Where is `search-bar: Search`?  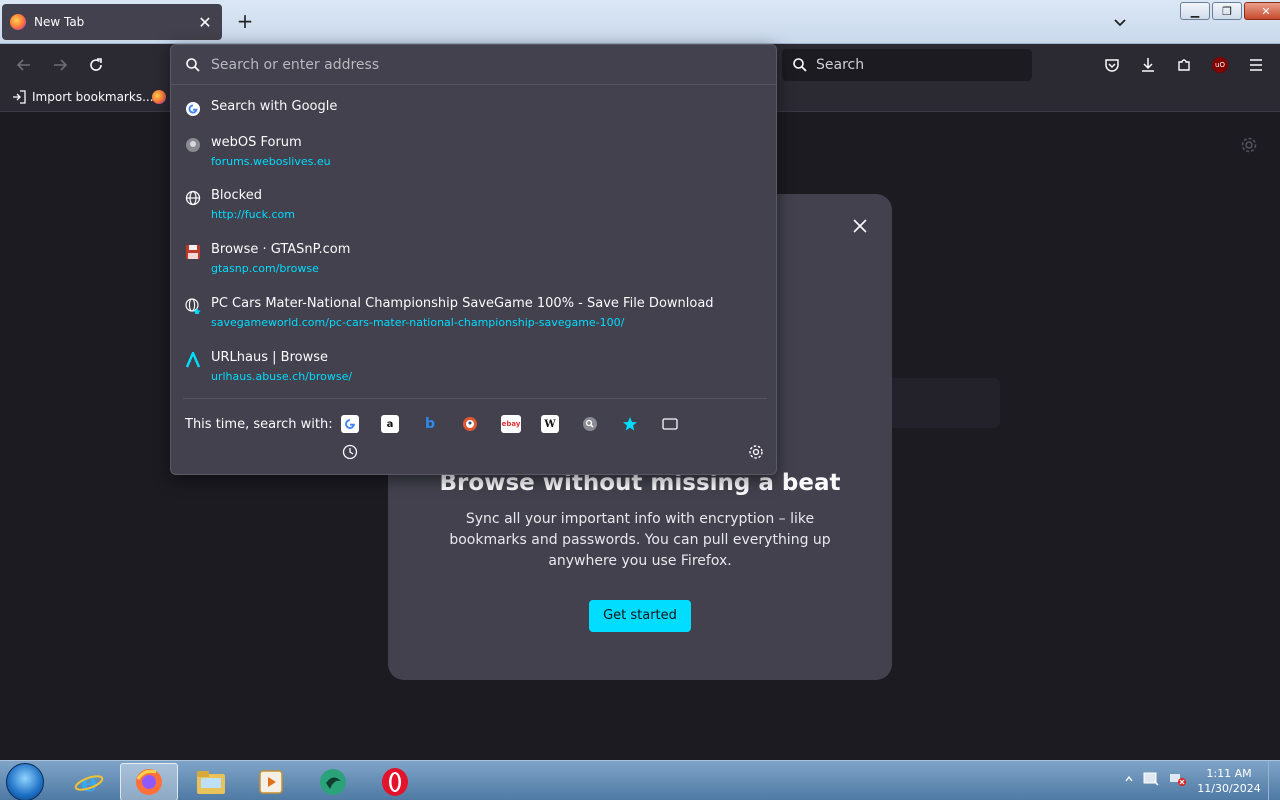 search-bar: Search is located at coordinates (907, 65).